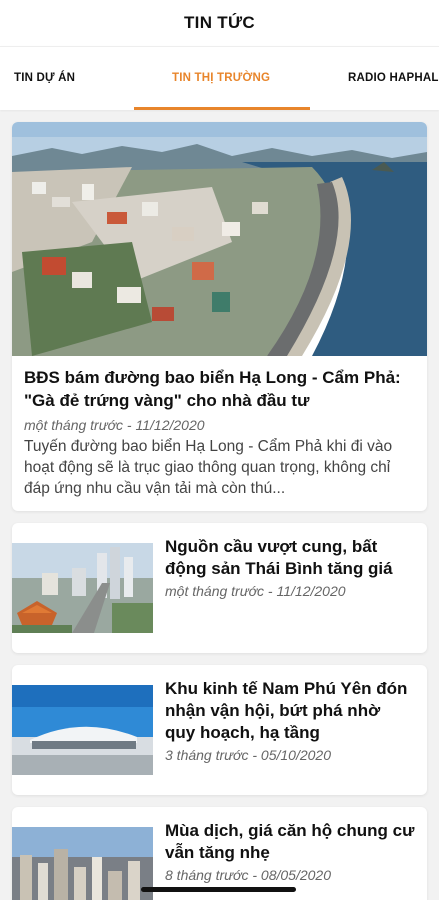 The height and width of the screenshot is (900, 439). What do you see at coordinates (393, 78) in the screenshot?
I see `tab-radio: RADIO HAPHAL` at bounding box center [393, 78].